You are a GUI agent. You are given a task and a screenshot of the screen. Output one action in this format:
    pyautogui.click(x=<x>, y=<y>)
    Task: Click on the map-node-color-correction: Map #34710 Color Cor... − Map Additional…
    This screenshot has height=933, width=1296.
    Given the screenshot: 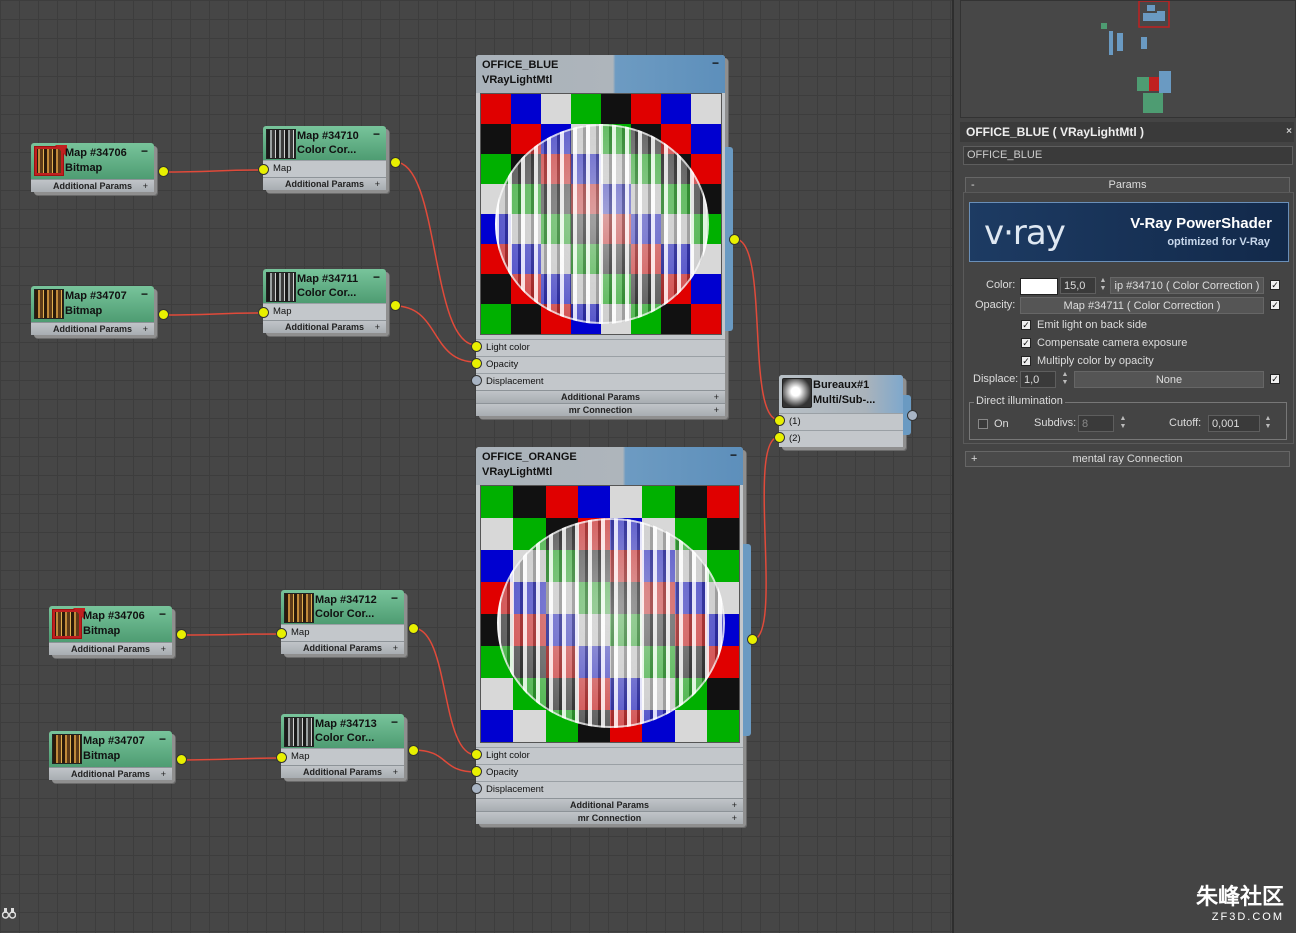 What is the action you would take?
    pyautogui.click(x=329, y=158)
    